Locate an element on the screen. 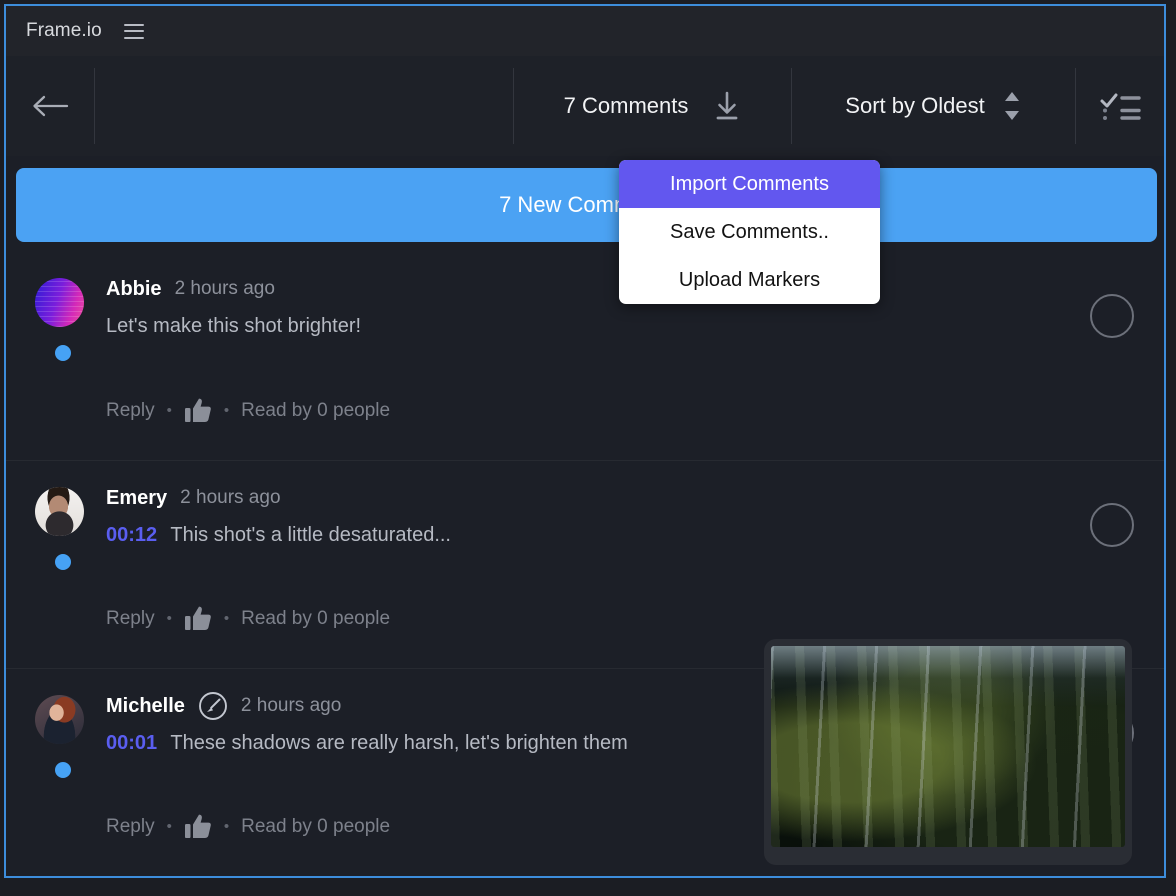  video-thumbnail-image is located at coordinates (948, 746).